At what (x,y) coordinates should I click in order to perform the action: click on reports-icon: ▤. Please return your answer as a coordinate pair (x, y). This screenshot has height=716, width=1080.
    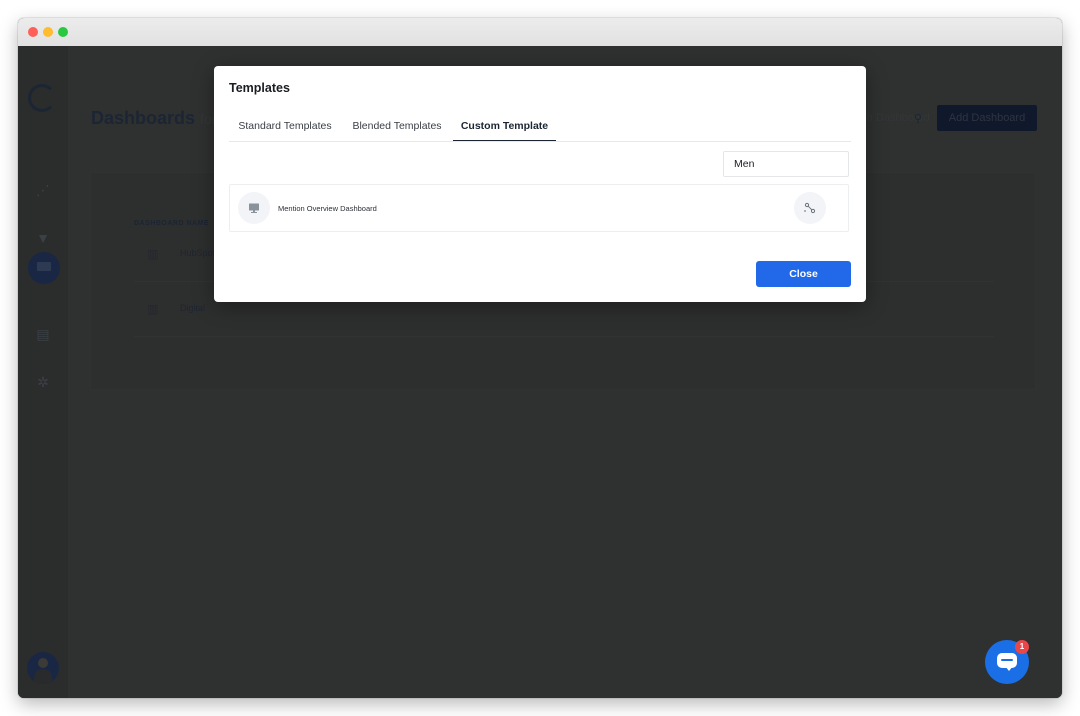
    Looking at the image, I should click on (43, 334).